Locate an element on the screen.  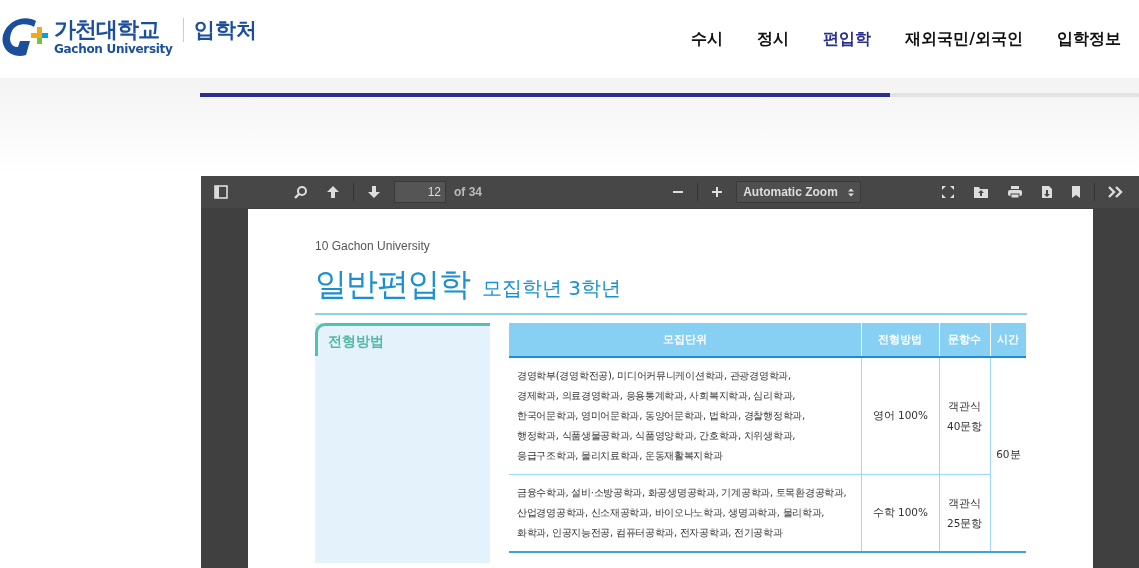
caret-icon is located at coordinates (850, 192).